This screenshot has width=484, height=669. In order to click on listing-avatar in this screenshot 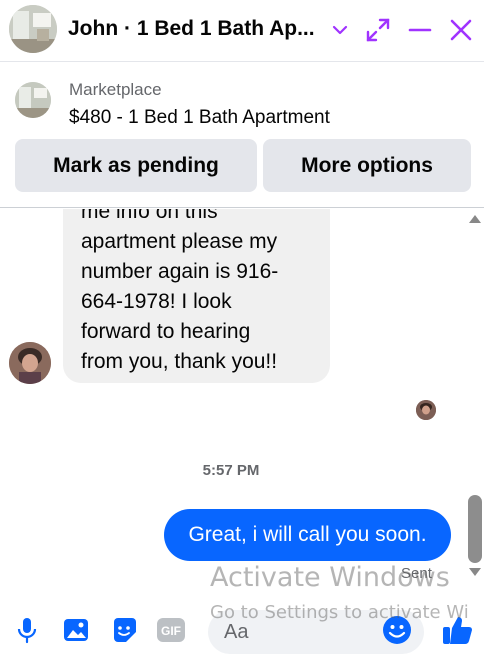, I will do `click(33, 29)`.